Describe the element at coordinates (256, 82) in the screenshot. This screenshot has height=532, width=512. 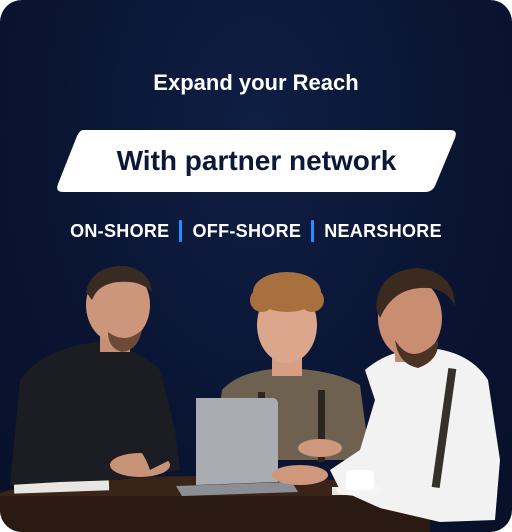
I see `headline: Expand your Reach` at that location.